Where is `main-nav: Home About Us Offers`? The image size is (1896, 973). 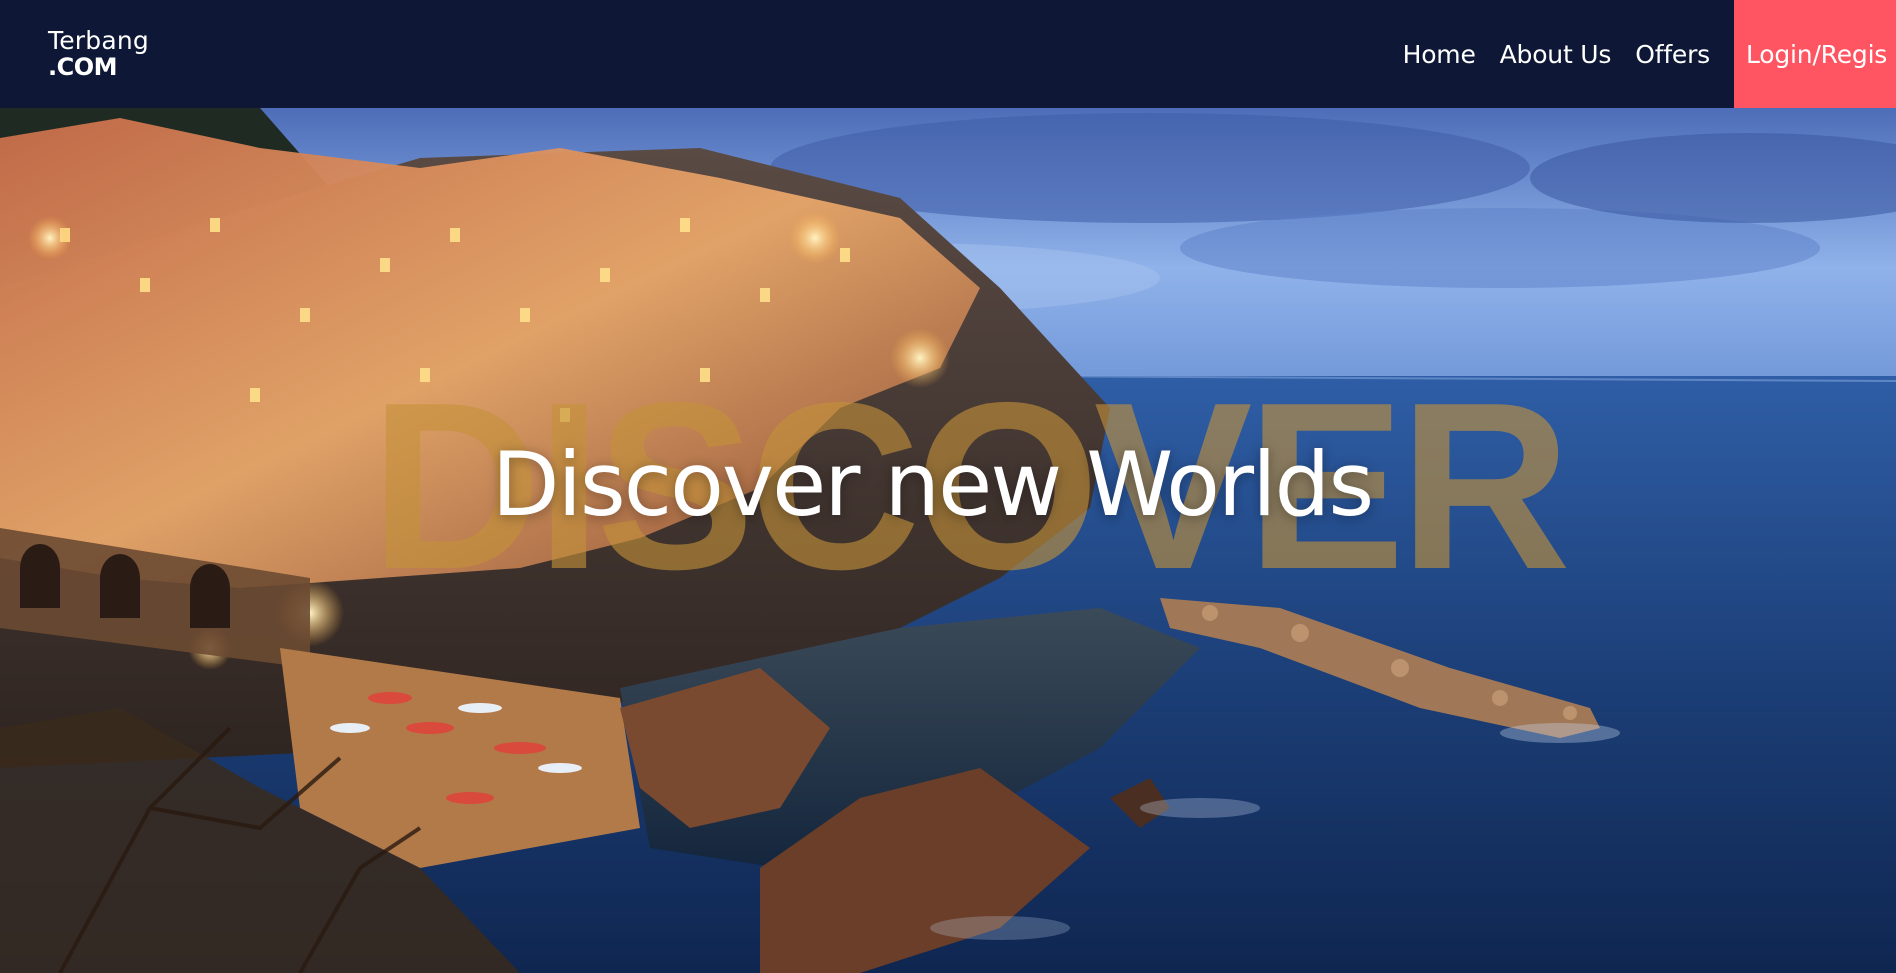 main-nav: Home About Us Offers is located at coordinates (1545, 54).